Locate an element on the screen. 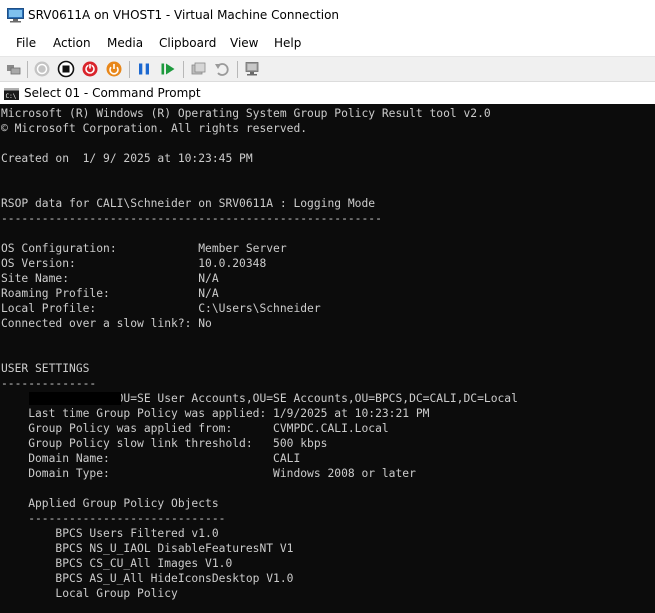  console-line: Applied Group Policy Objects is located at coordinates (110, 503).